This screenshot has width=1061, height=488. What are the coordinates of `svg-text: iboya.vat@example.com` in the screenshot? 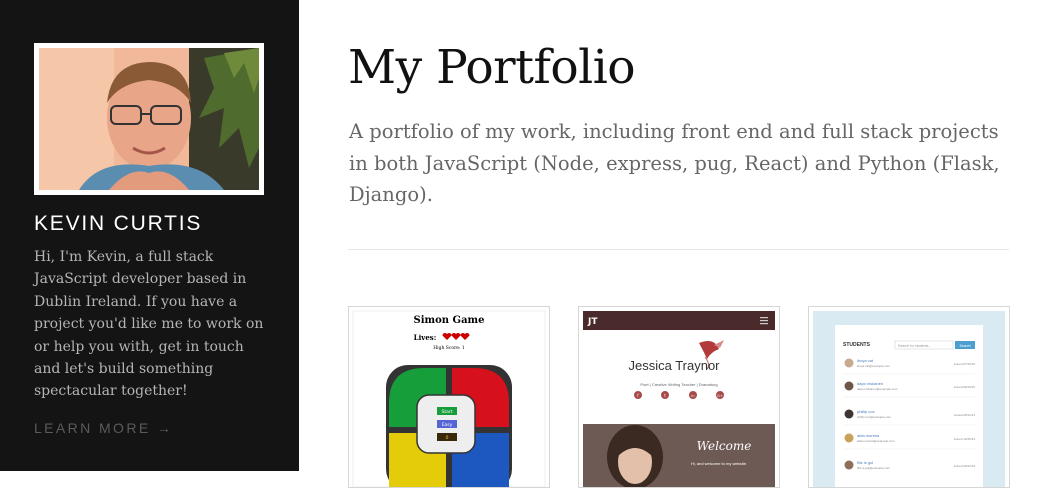 It's located at (873, 366).